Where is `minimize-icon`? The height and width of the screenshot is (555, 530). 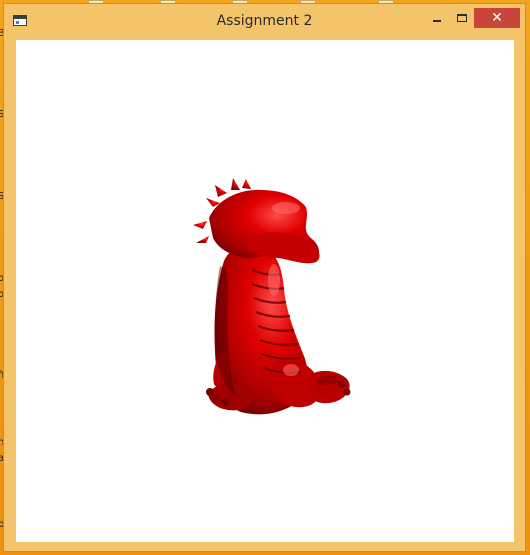 minimize-icon is located at coordinates (436, 21).